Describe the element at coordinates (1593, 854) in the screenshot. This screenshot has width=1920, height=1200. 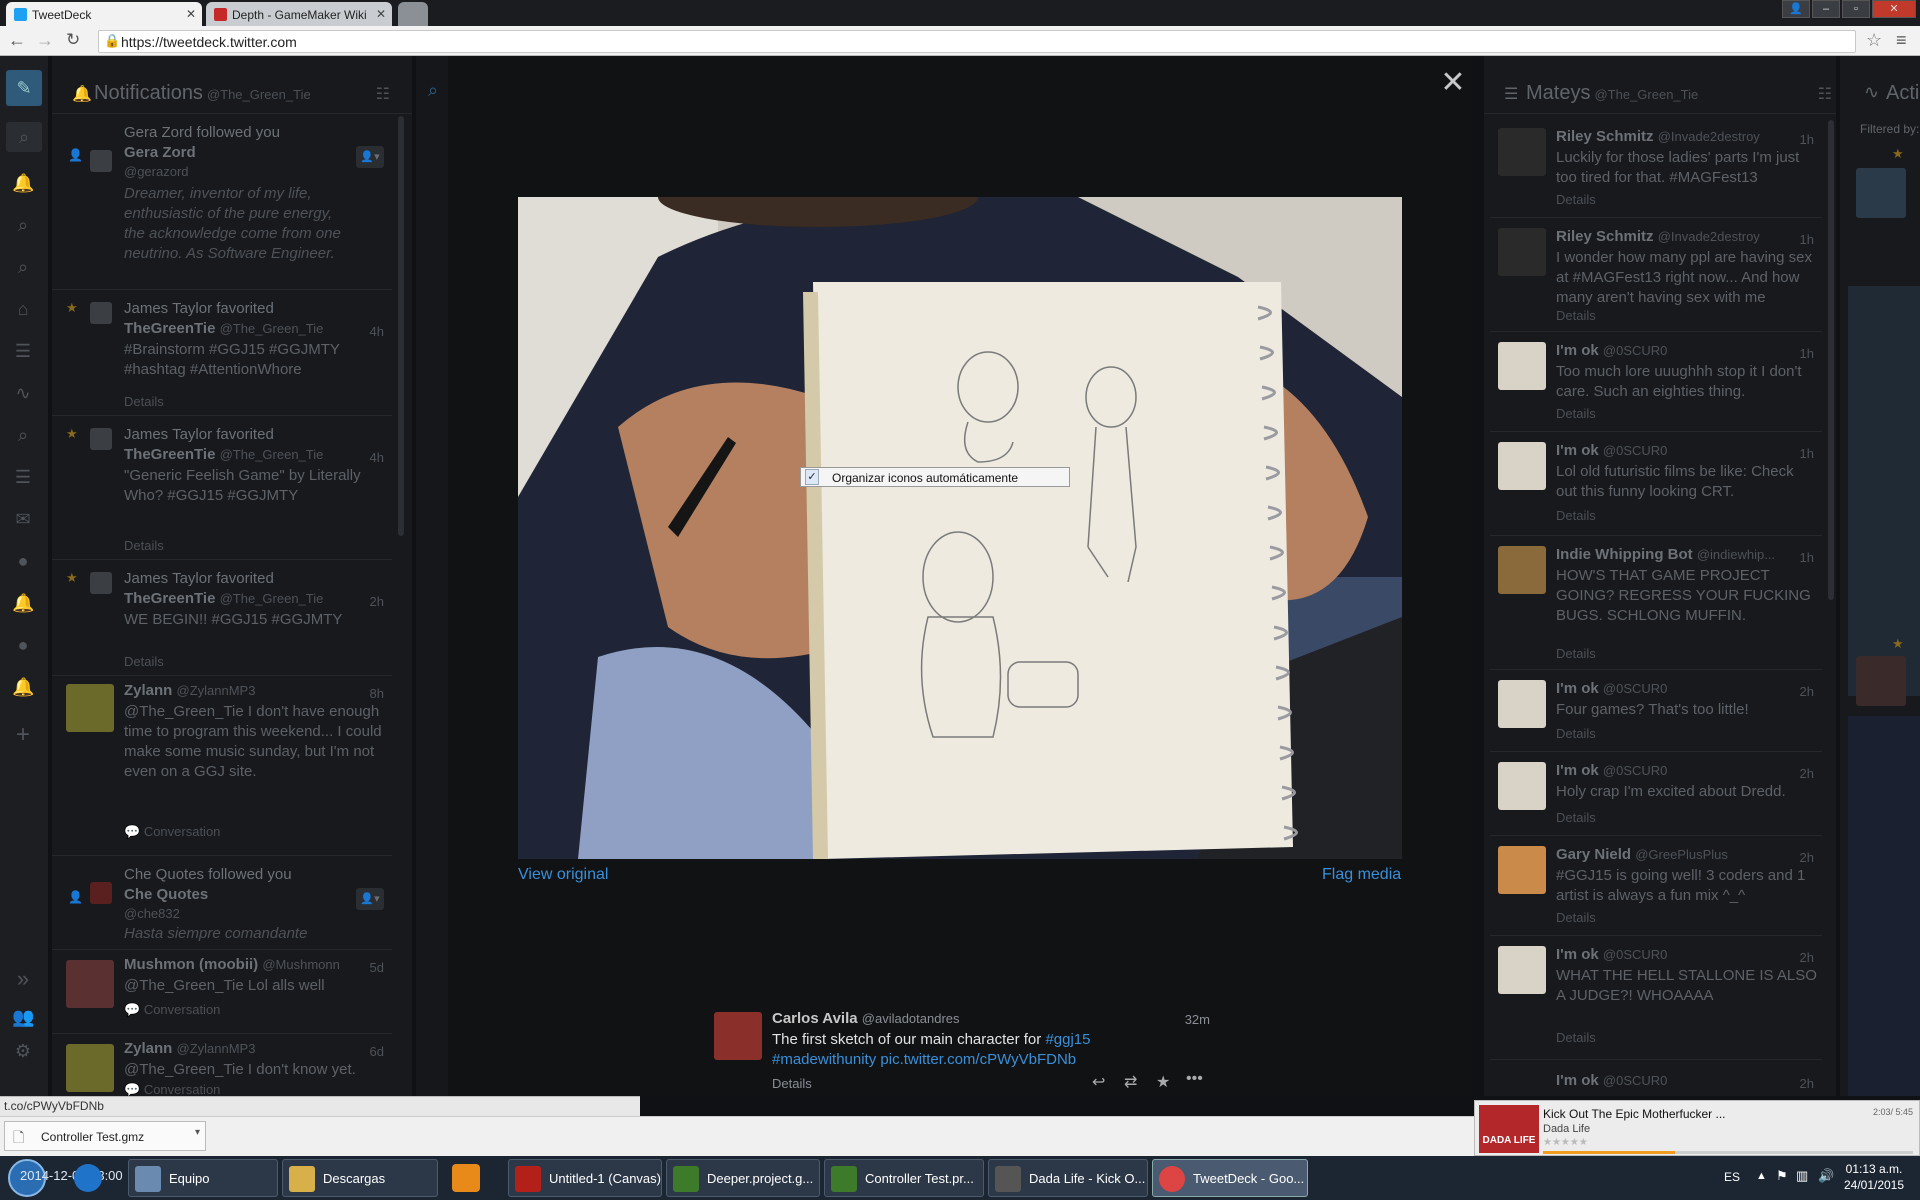
I see `user-name: Gary Nield` at that location.